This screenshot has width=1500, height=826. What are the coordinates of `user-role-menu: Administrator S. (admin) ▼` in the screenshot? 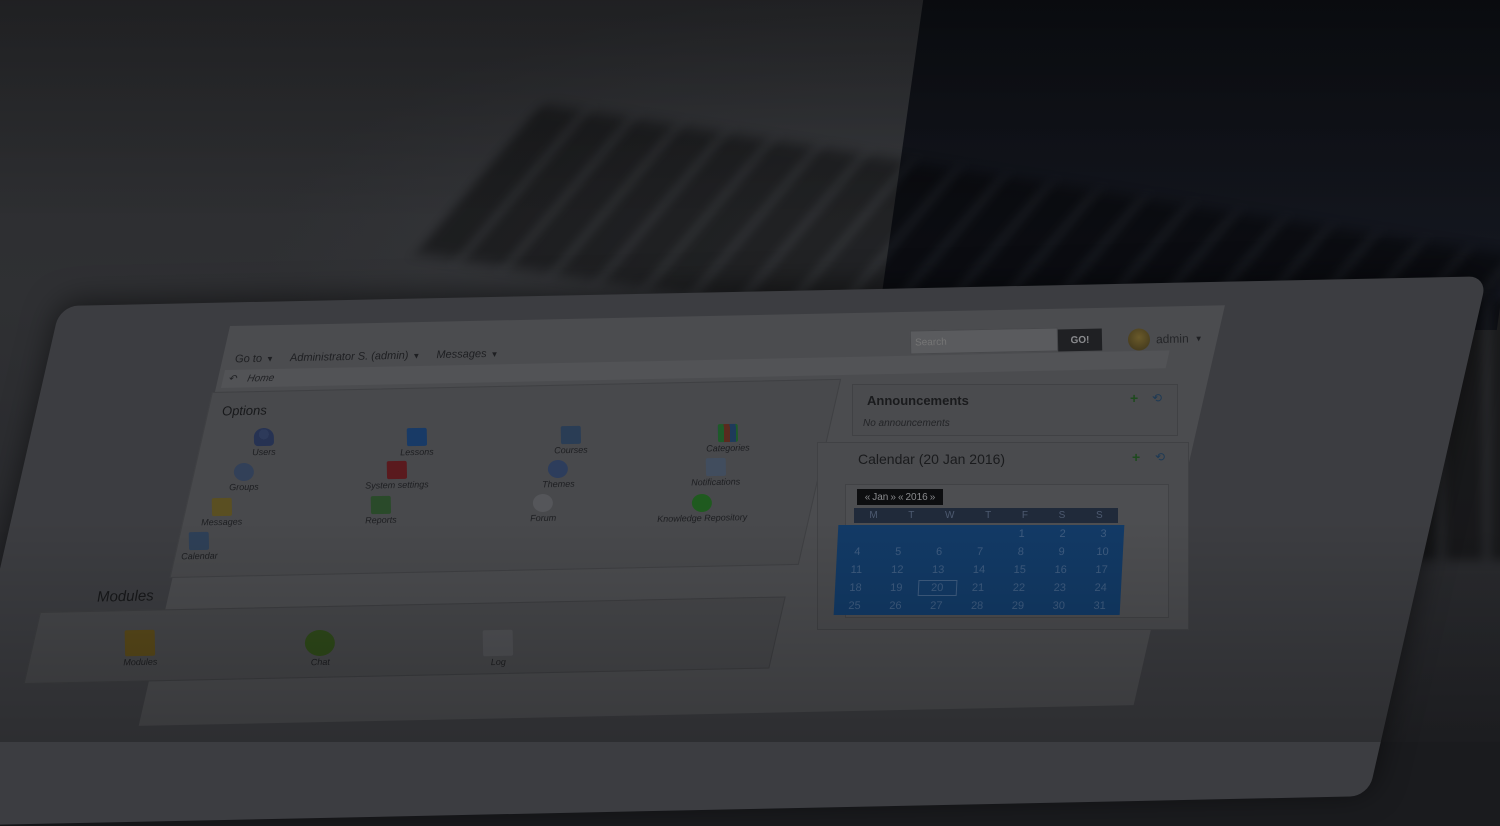 It's located at (355, 356).